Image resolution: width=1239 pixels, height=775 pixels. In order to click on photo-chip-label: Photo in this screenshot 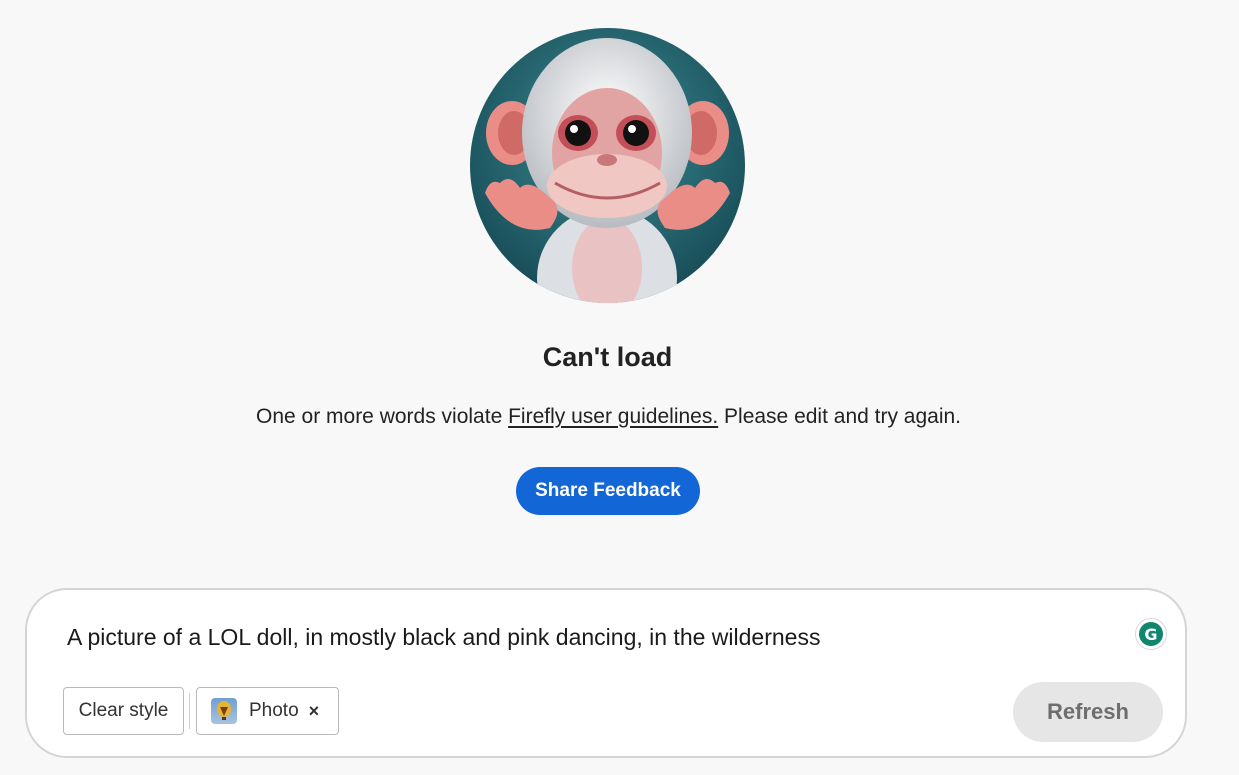, I will do `click(274, 710)`.